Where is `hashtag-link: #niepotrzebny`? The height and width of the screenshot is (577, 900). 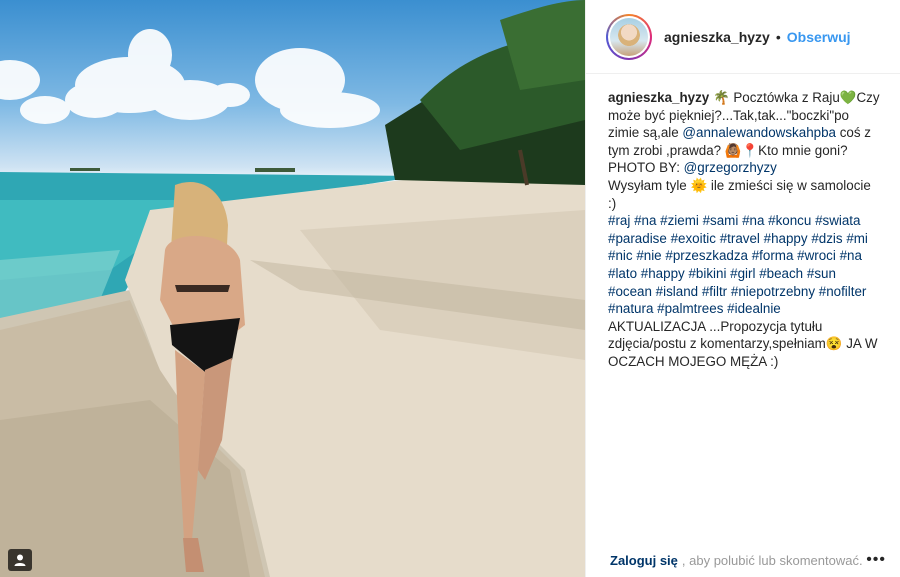 hashtag-link: #niepotrzebny is located at coordinates (773, 291).